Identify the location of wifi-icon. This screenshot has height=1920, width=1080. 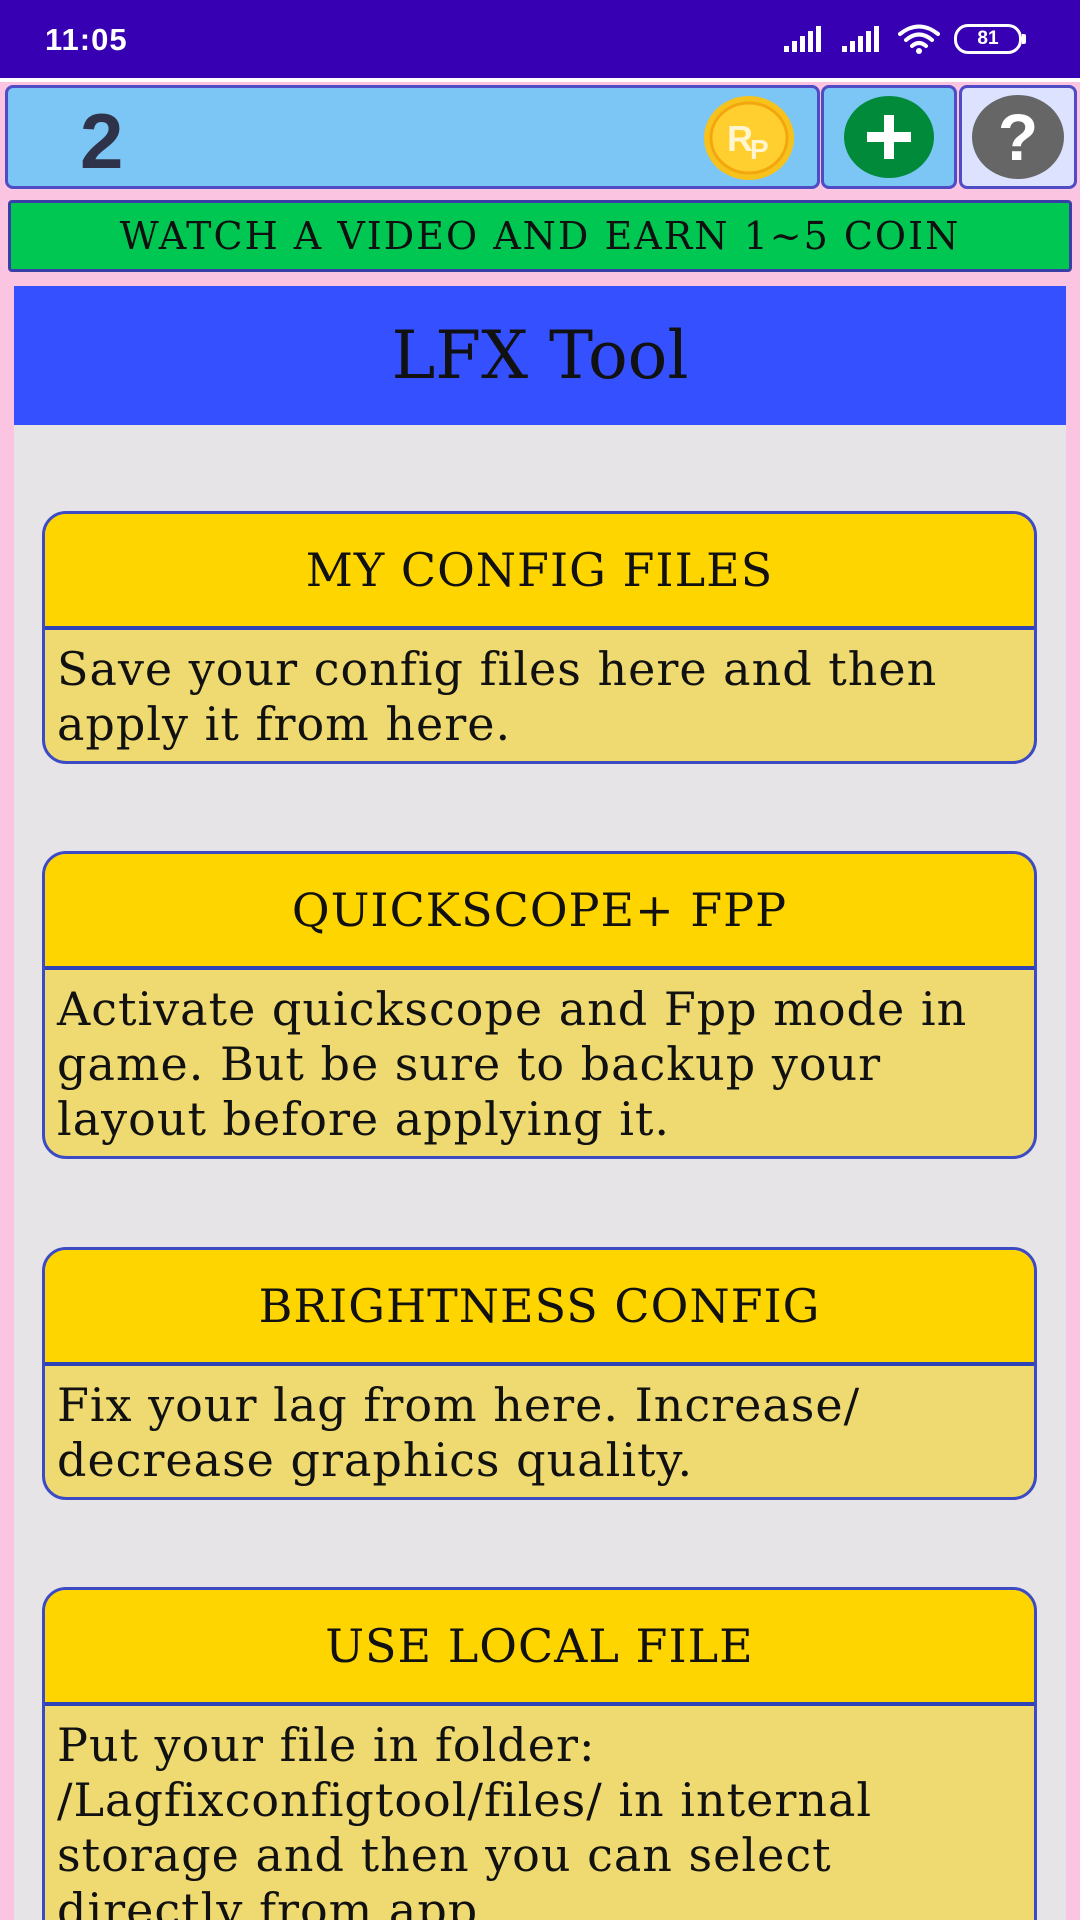
(919, 39).